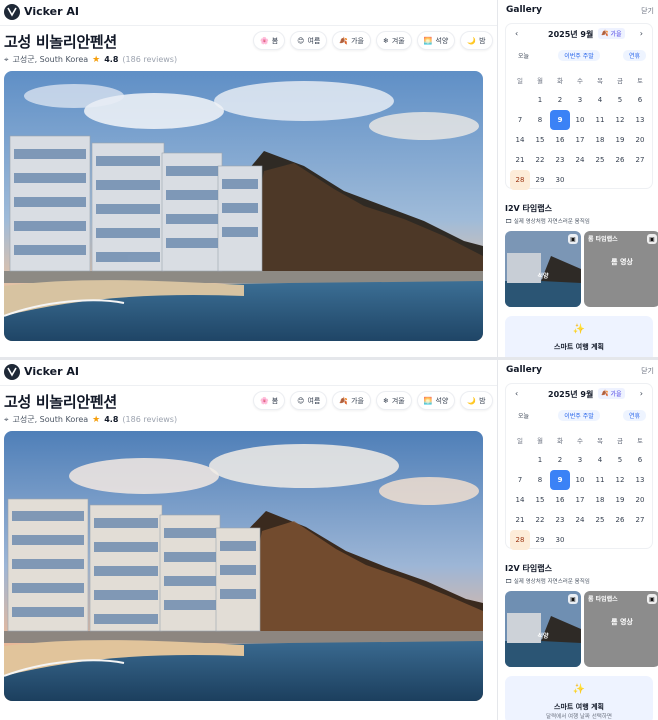 This screenshot has height=720, width=658. I want to click on season-label: 여름, so click(314, 400).